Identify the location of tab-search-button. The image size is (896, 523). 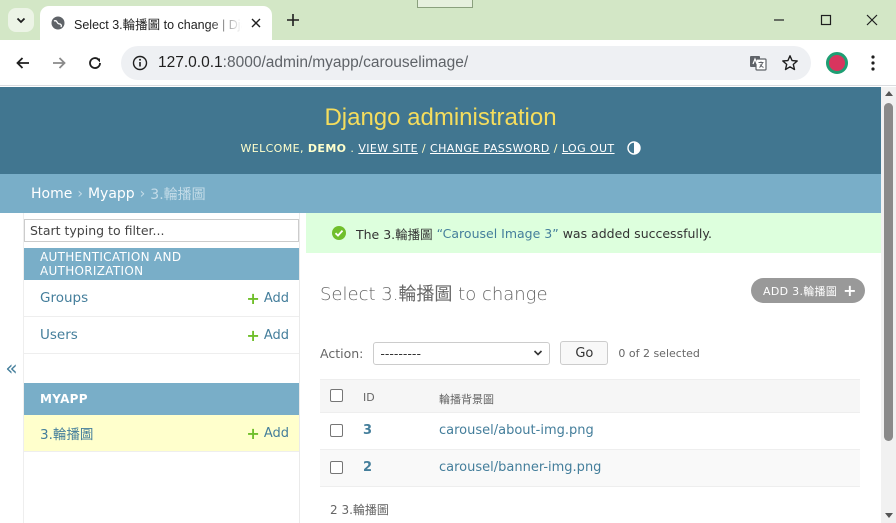
(21, 20).